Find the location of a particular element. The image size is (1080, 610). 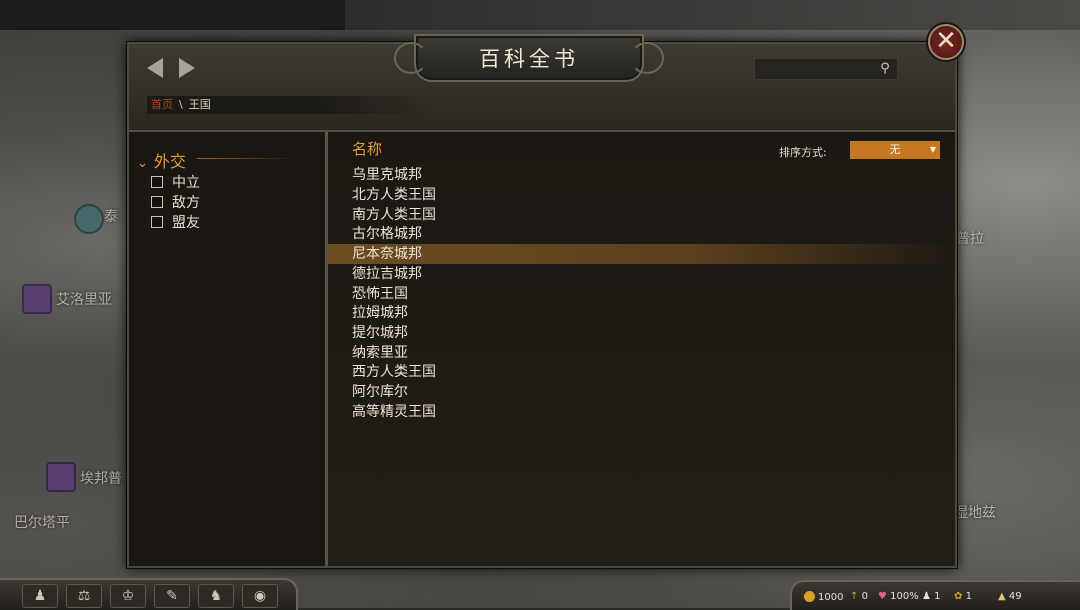

influence-stat: ↑ 0 is located at coordinates (859, 596).